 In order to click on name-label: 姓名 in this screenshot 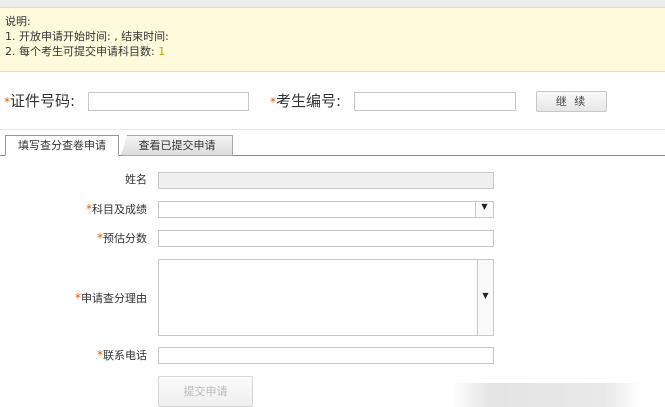, I will do `click(92, 180)`.